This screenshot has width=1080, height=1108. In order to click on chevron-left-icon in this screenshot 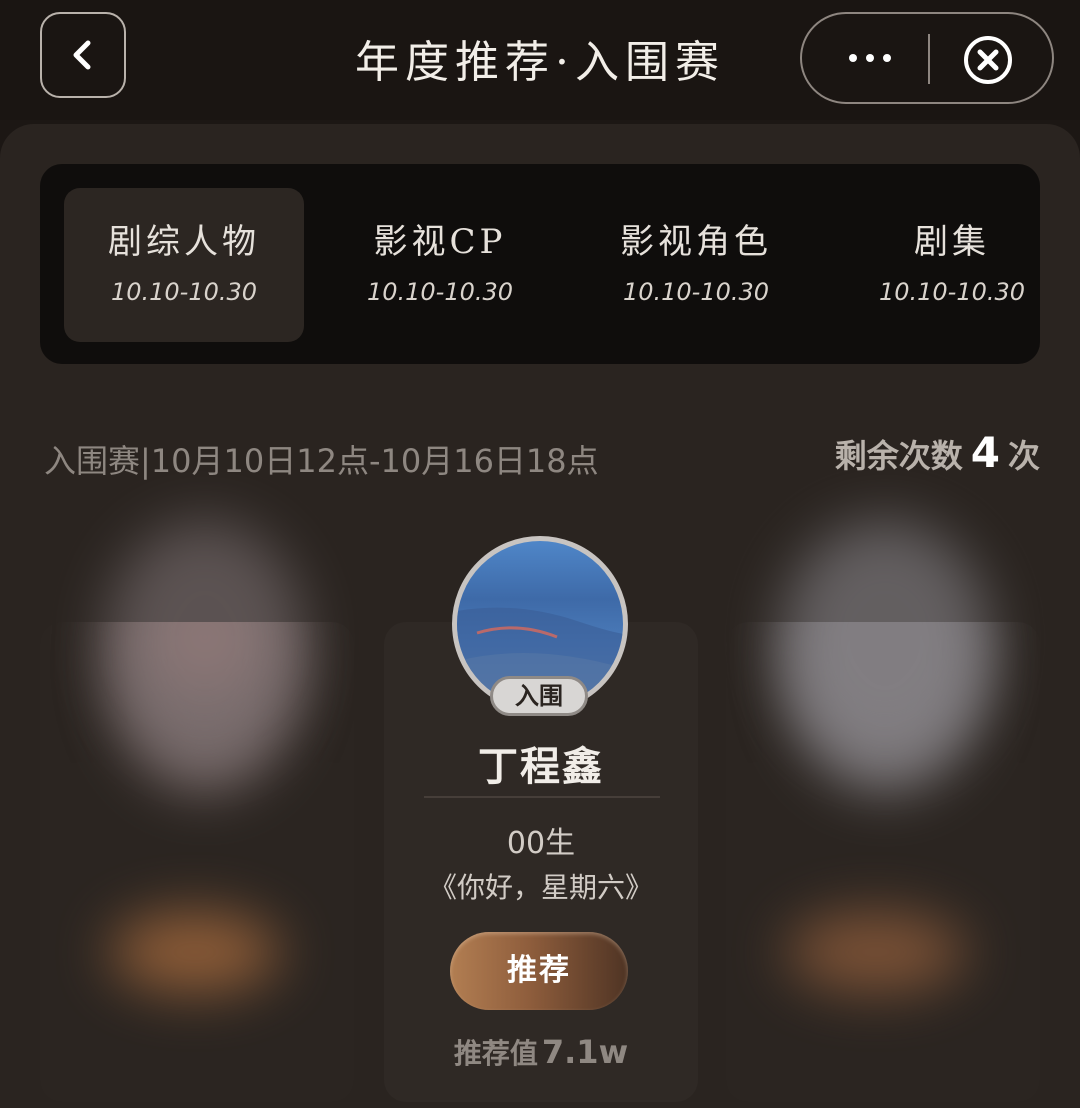, I will do `click(82, 55)`.